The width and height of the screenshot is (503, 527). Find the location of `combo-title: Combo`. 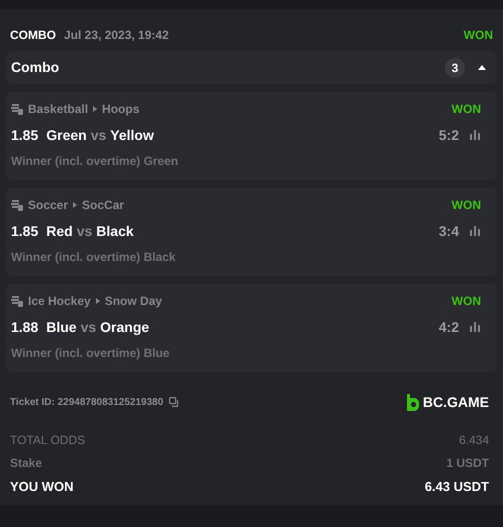

combo-title: Combo is located at coordinates (35, 67).